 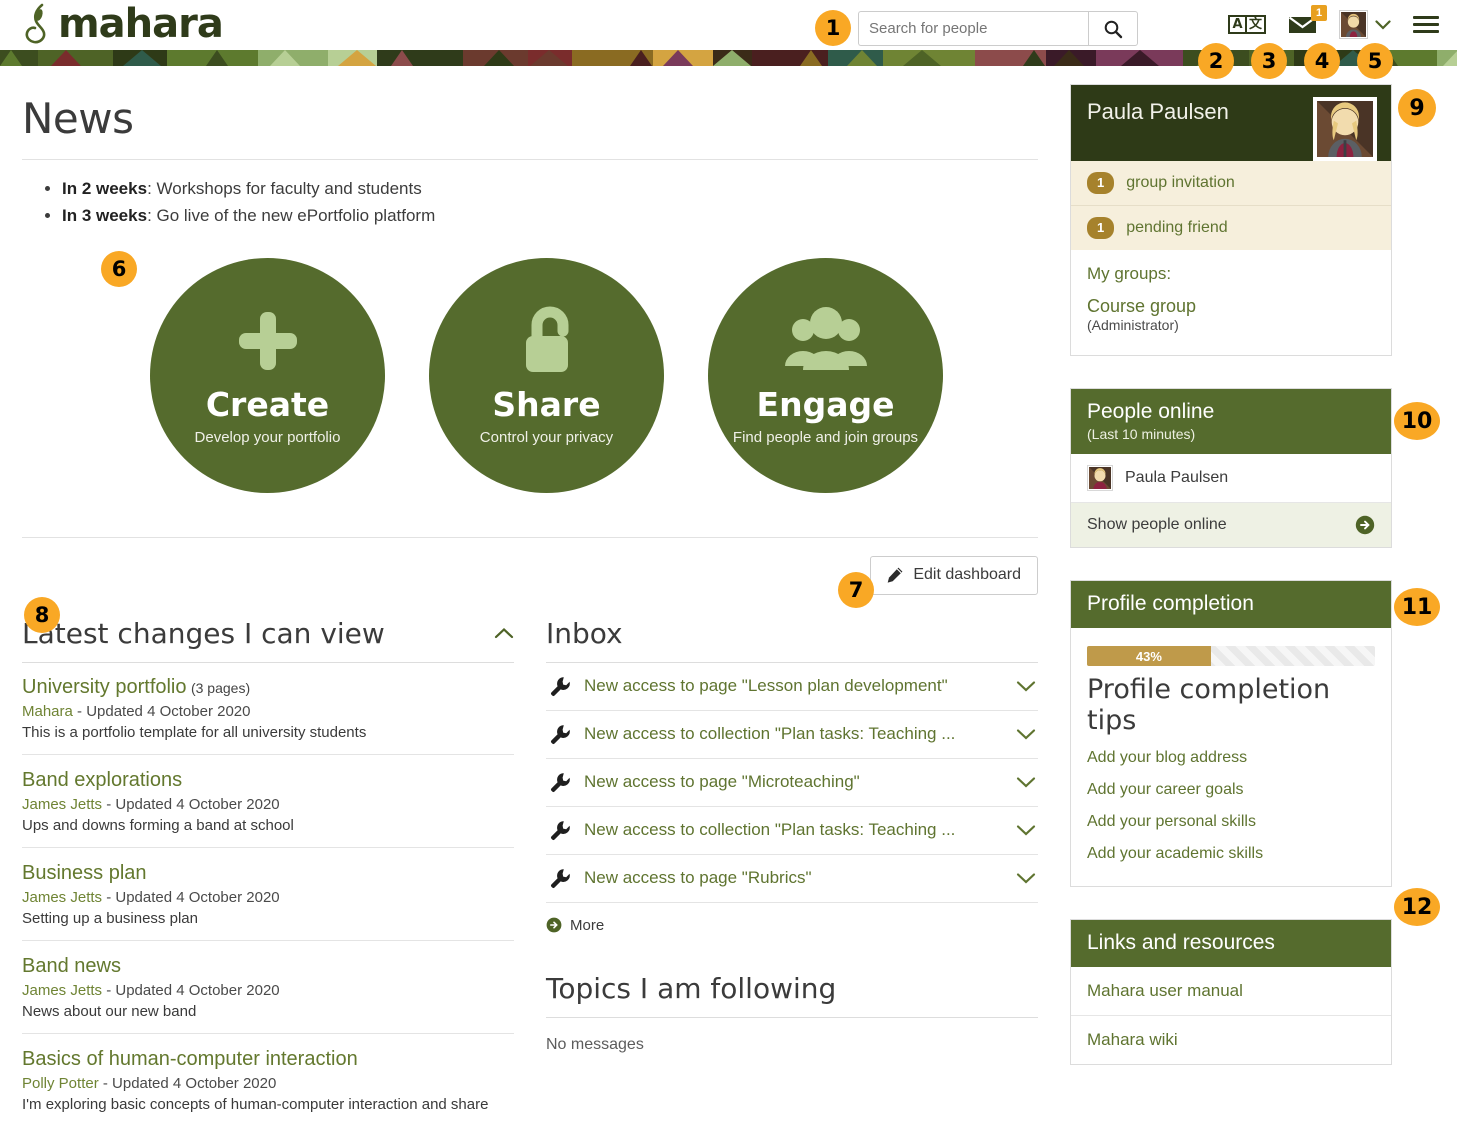 I want to click on share-circle-button: Share Control your privacy, so click(x=546, y=375).